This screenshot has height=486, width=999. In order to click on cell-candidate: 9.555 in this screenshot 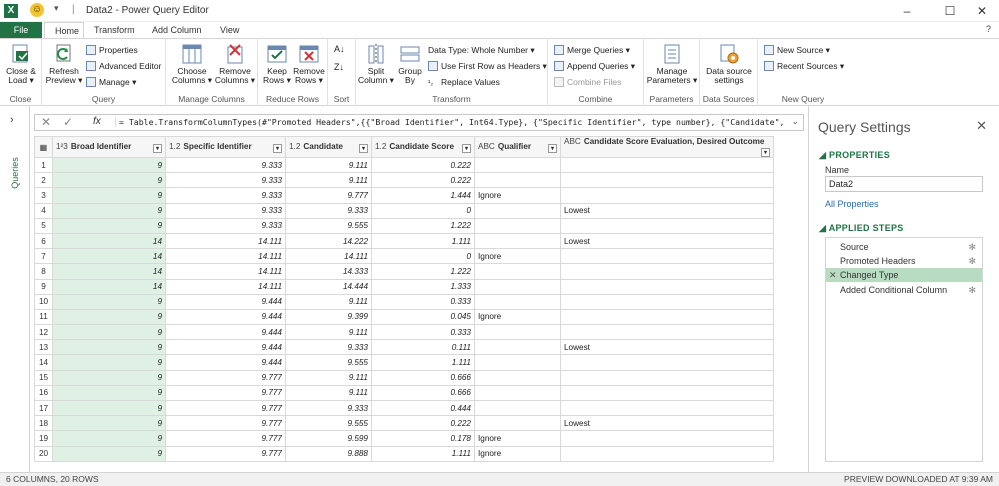, I will do `click(328, 225)`.